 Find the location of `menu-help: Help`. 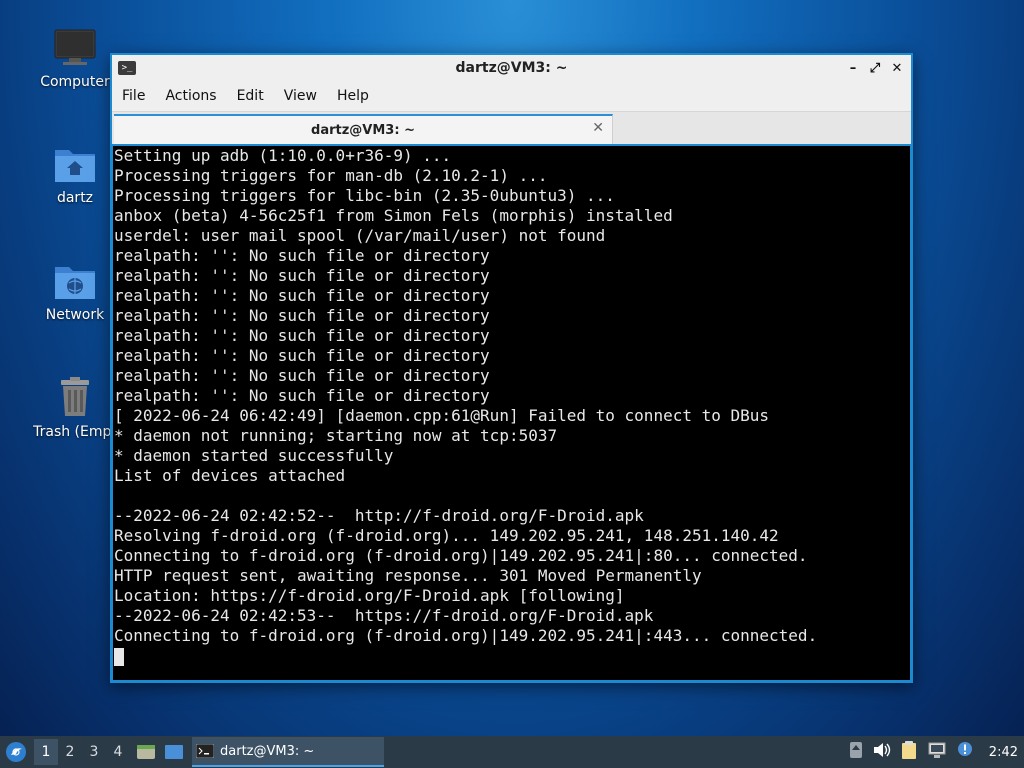

menu-help: Help is located at coordinates (353, 96).